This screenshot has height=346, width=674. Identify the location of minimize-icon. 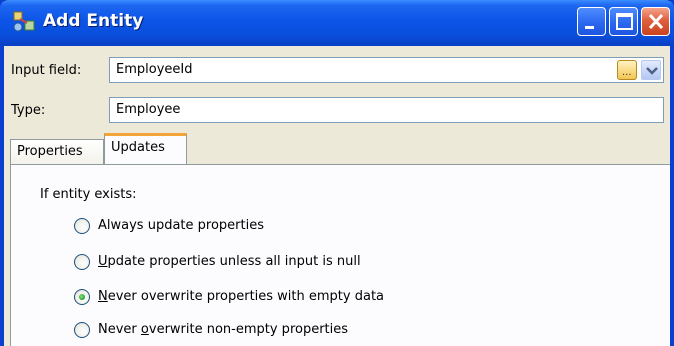
(589, 27).